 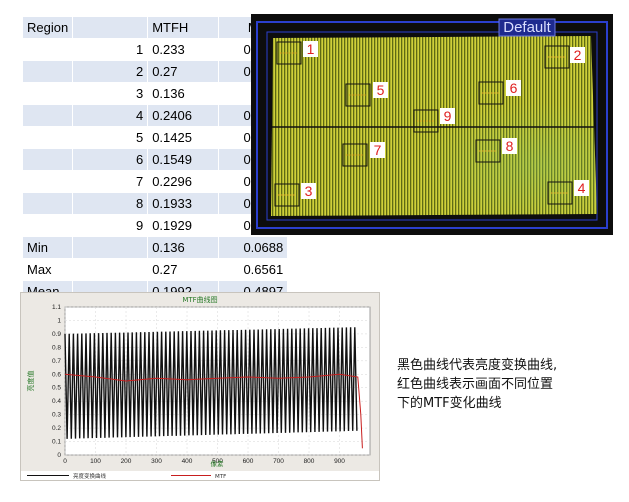 I want to click on table-row: 60.15490.6561, so click(x=155, y=159).